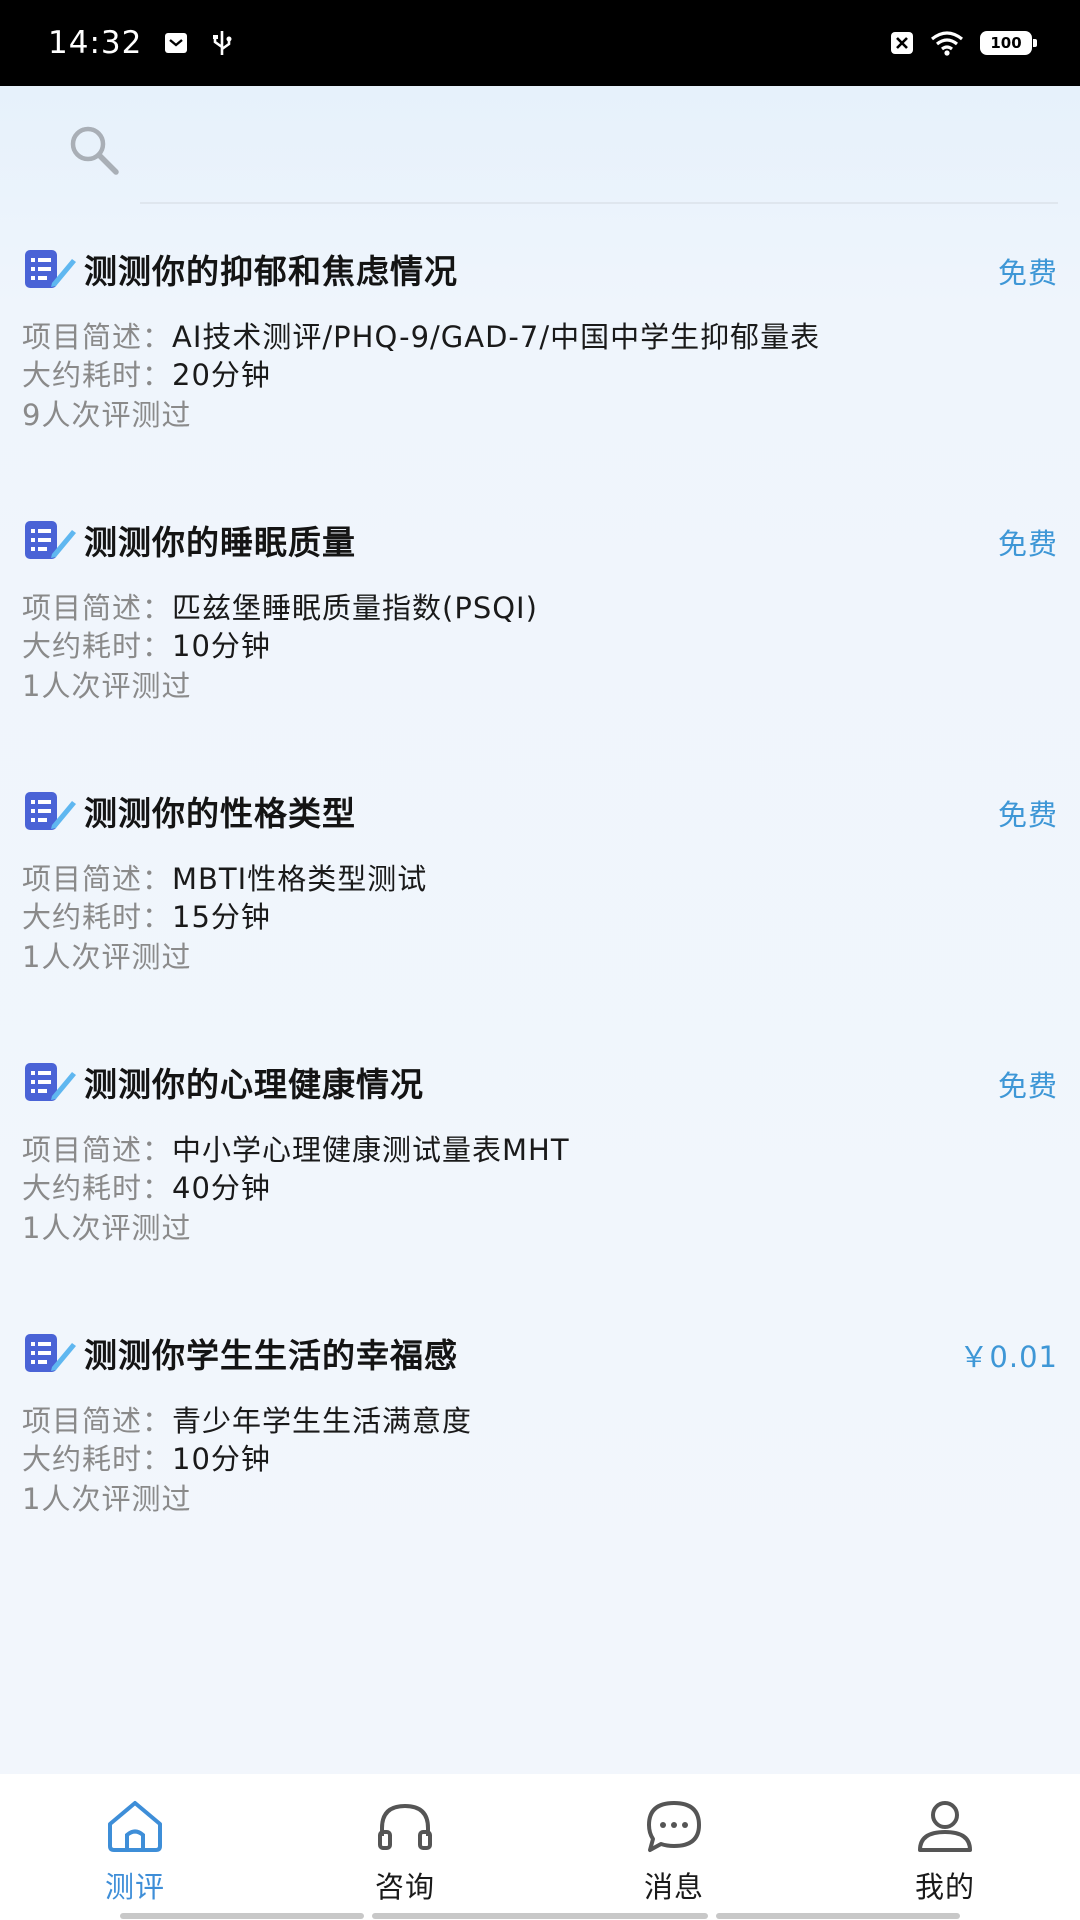  I want to click on search-bar, so click(540, 145).